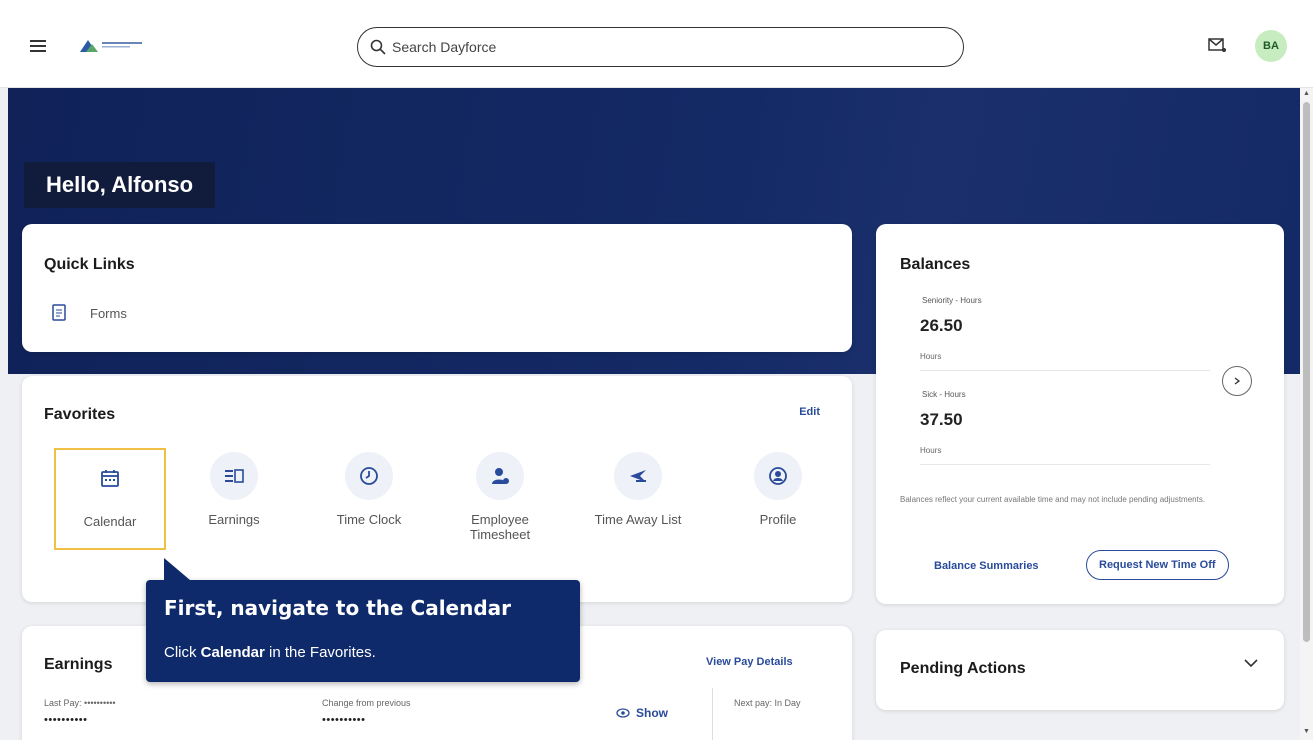  I want to click on quick-links-title: Quick Links, so click(89, 264).